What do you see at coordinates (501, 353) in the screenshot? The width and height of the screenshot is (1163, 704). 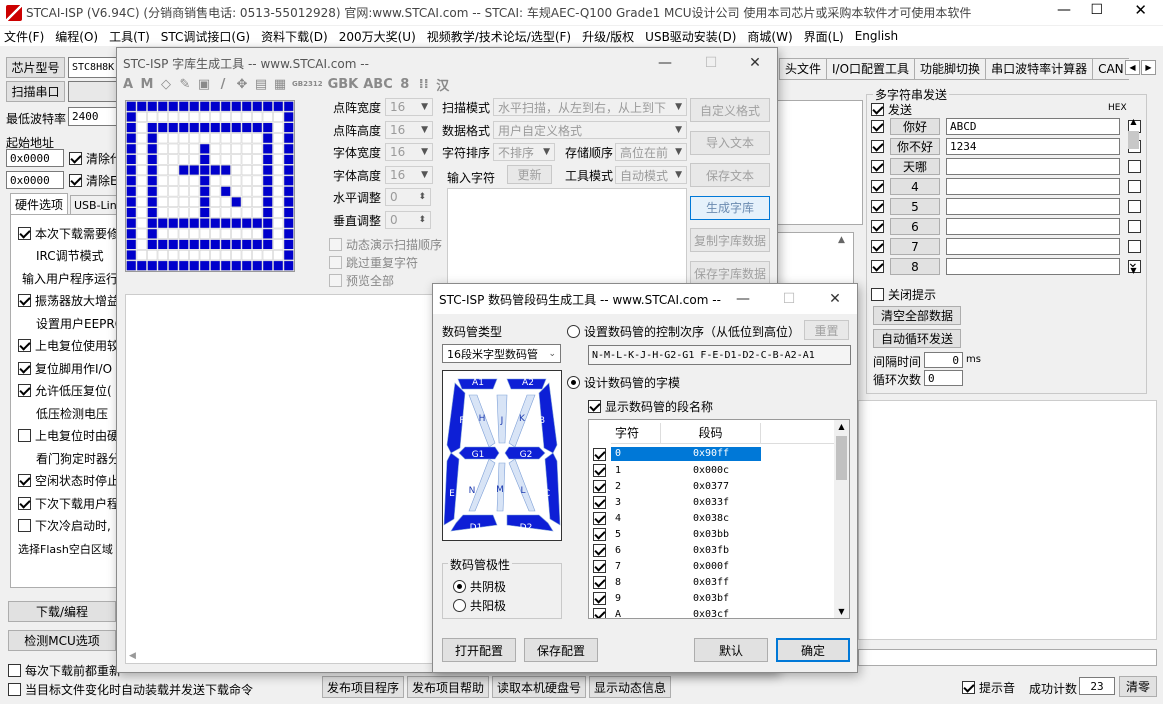 I see `segment-type-select: 16段米字型数码管 ⌄` at bounding box center [501, 353].